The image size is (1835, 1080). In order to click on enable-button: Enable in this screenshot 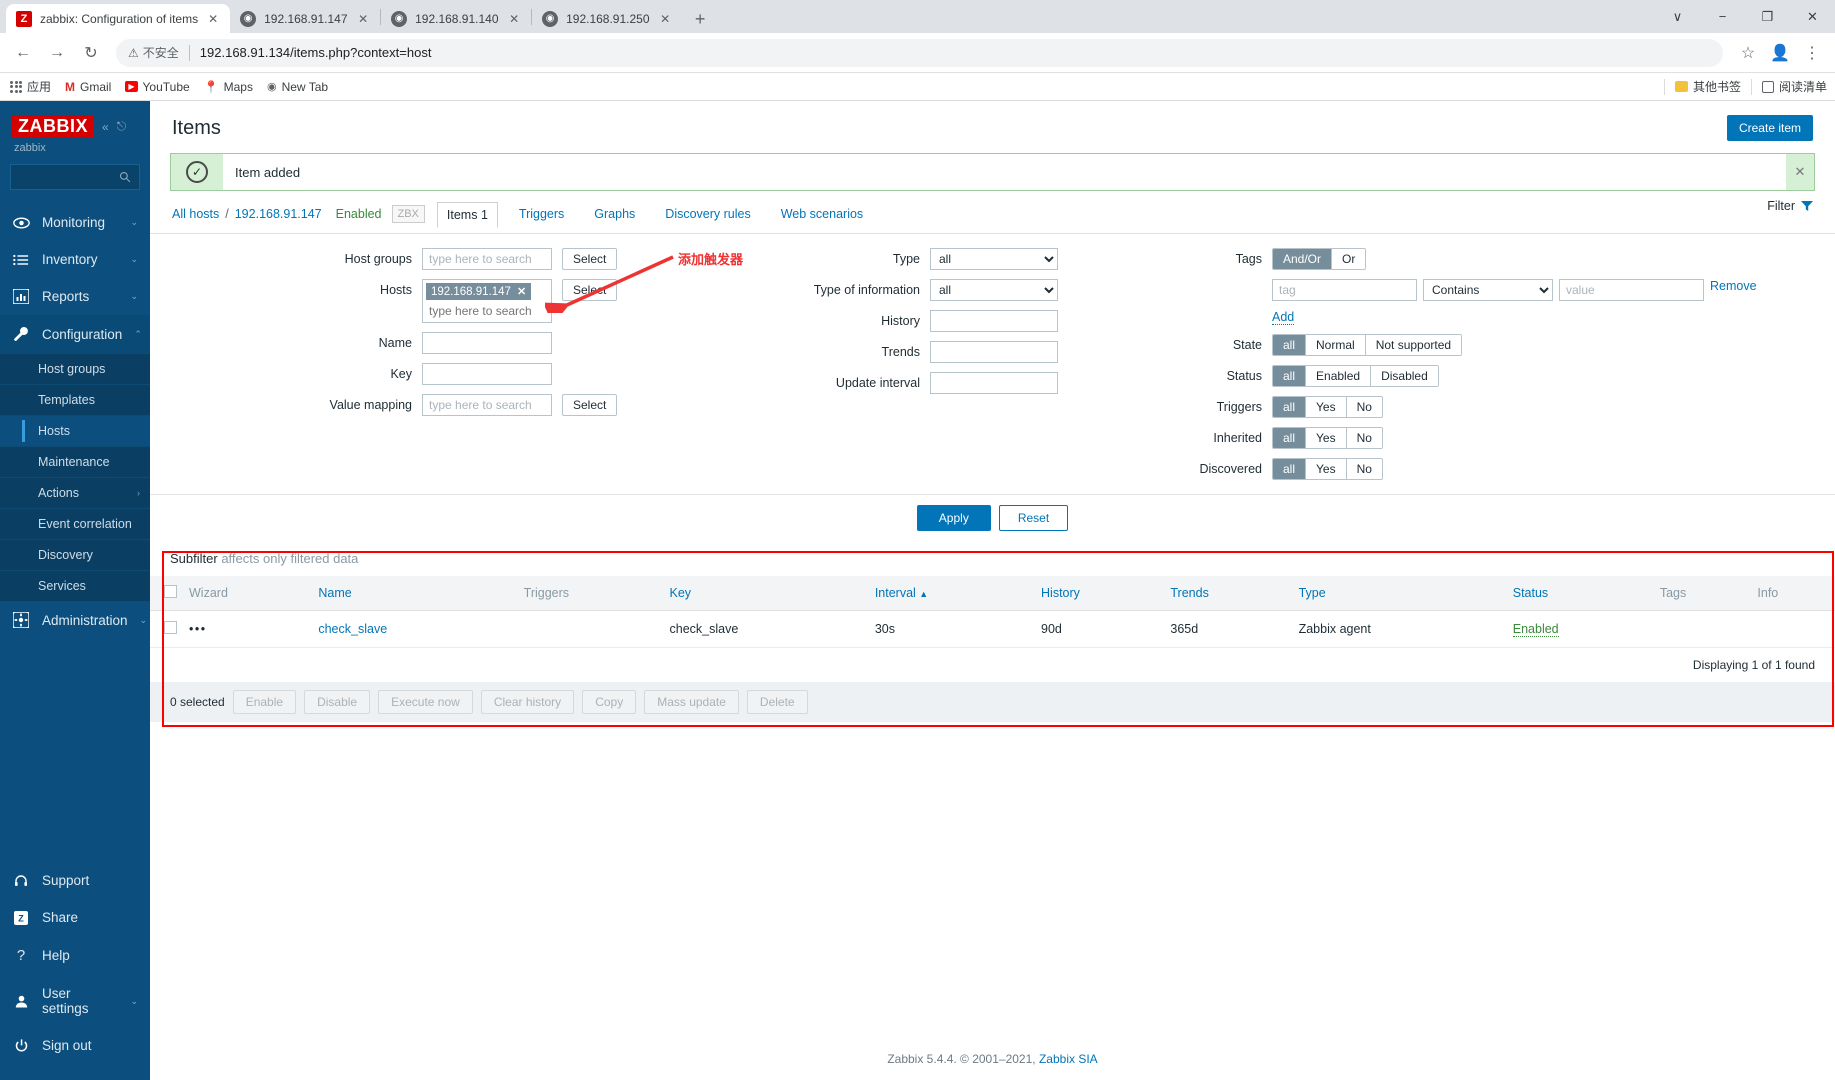, I will do `click(264, 702)`.